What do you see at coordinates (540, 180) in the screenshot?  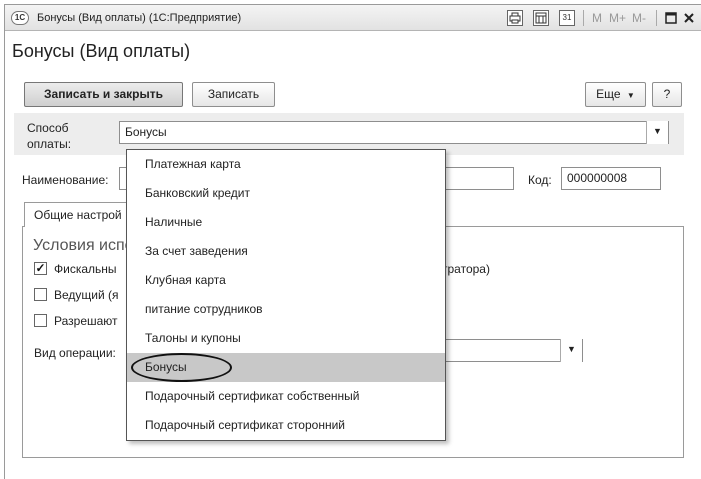 I see `code-label: Код:` at bounding box center [540, 180].